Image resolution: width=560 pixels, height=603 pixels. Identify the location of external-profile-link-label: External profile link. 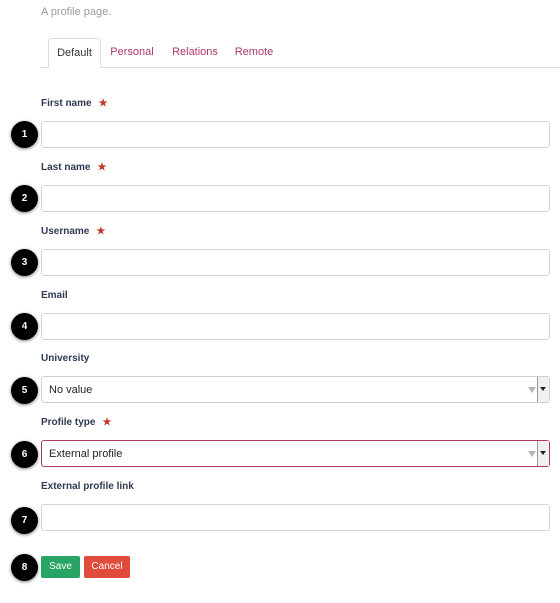
(87, 486).